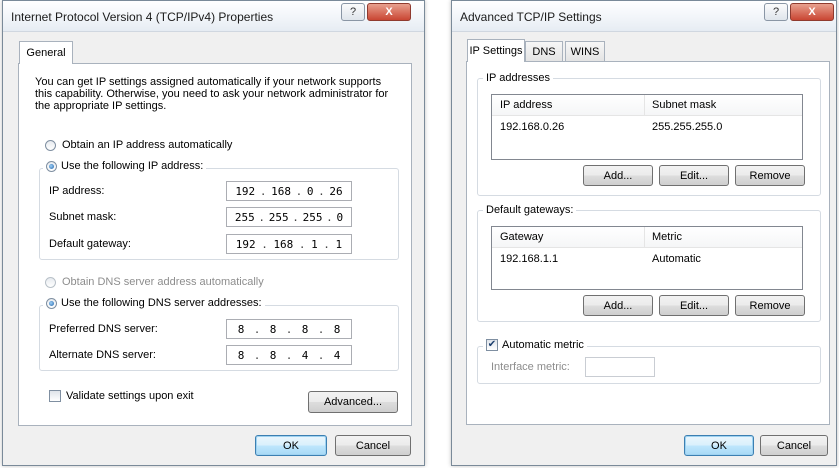 The image size is (839, 468). What do you see at coordinates (530, 210) in the screenshot?
I see `default-gateways-group-label: Default gateways:` at bounding box center [530, 210].